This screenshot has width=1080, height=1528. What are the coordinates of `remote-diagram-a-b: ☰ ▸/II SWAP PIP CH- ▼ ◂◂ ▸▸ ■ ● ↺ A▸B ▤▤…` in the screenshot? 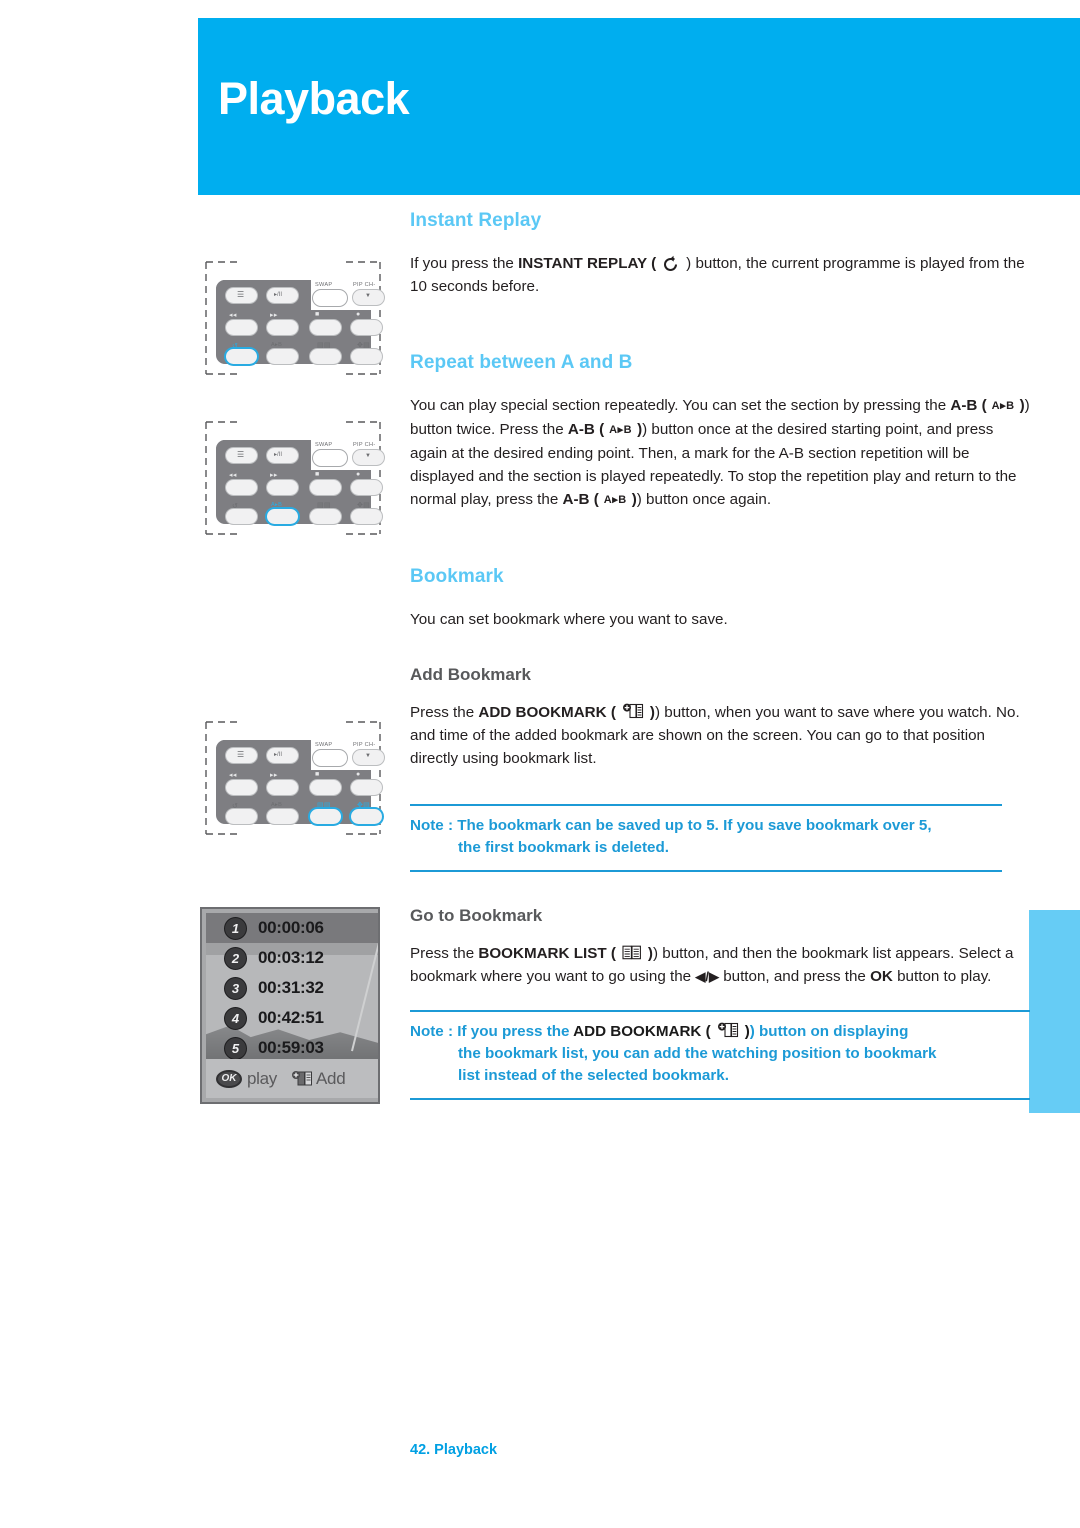 It's located at (293, 478).